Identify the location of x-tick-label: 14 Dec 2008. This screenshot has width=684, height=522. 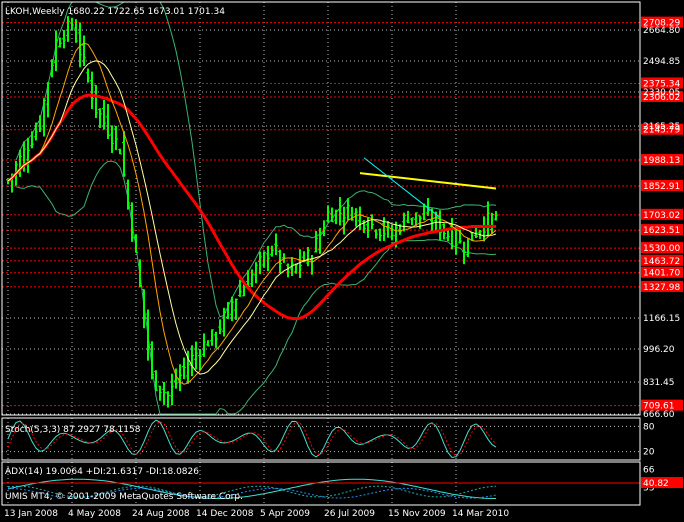
(225, 514).